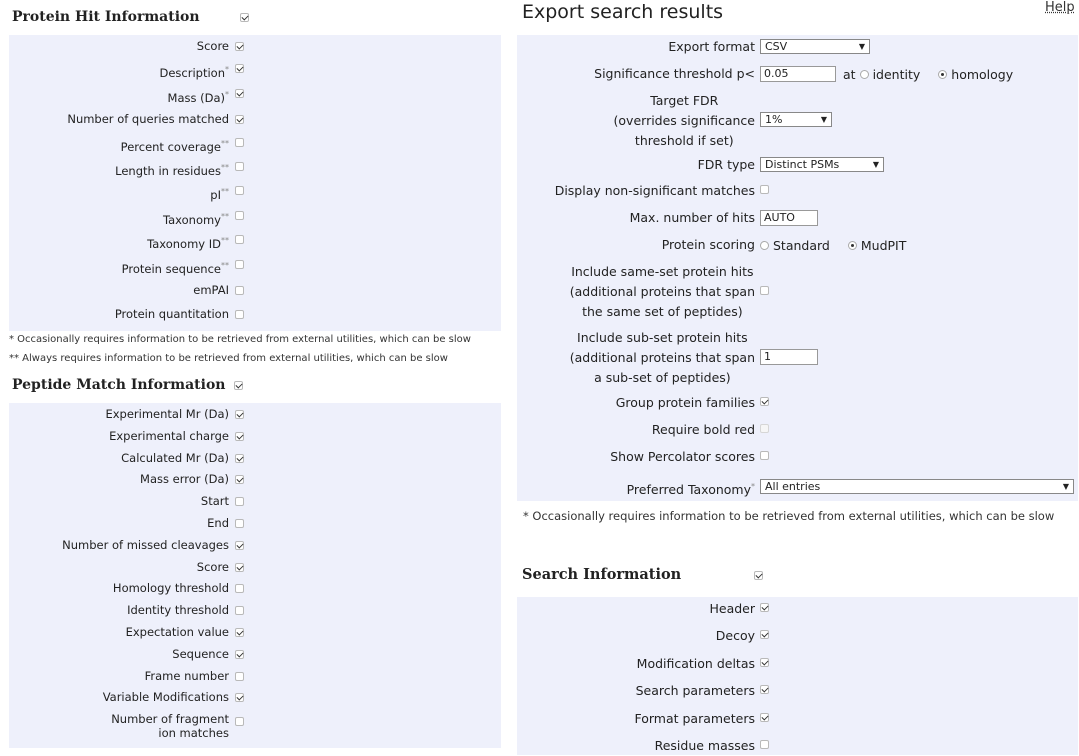 The height and width of the screenshot is (756, 1079). Describe the element at coordinates (239, 142) in the screenshot. I see `option-checkbox-percent-coverage` at that location.